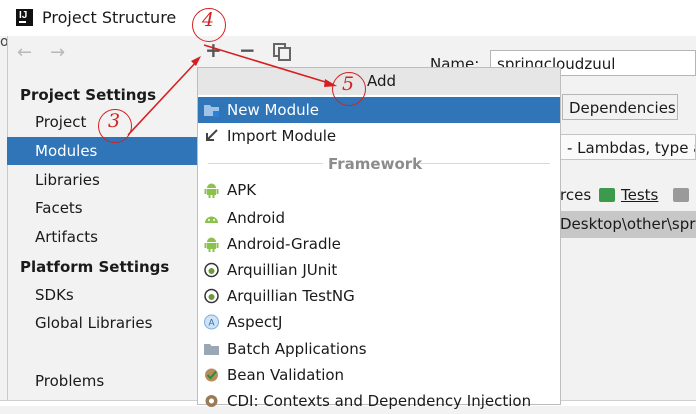 The height and width of the screenshot is (414, 696). Describe the element at coordinates (102, 237) in the screenshot. I see `nav-item-artifacts: Artifacts` at that location.